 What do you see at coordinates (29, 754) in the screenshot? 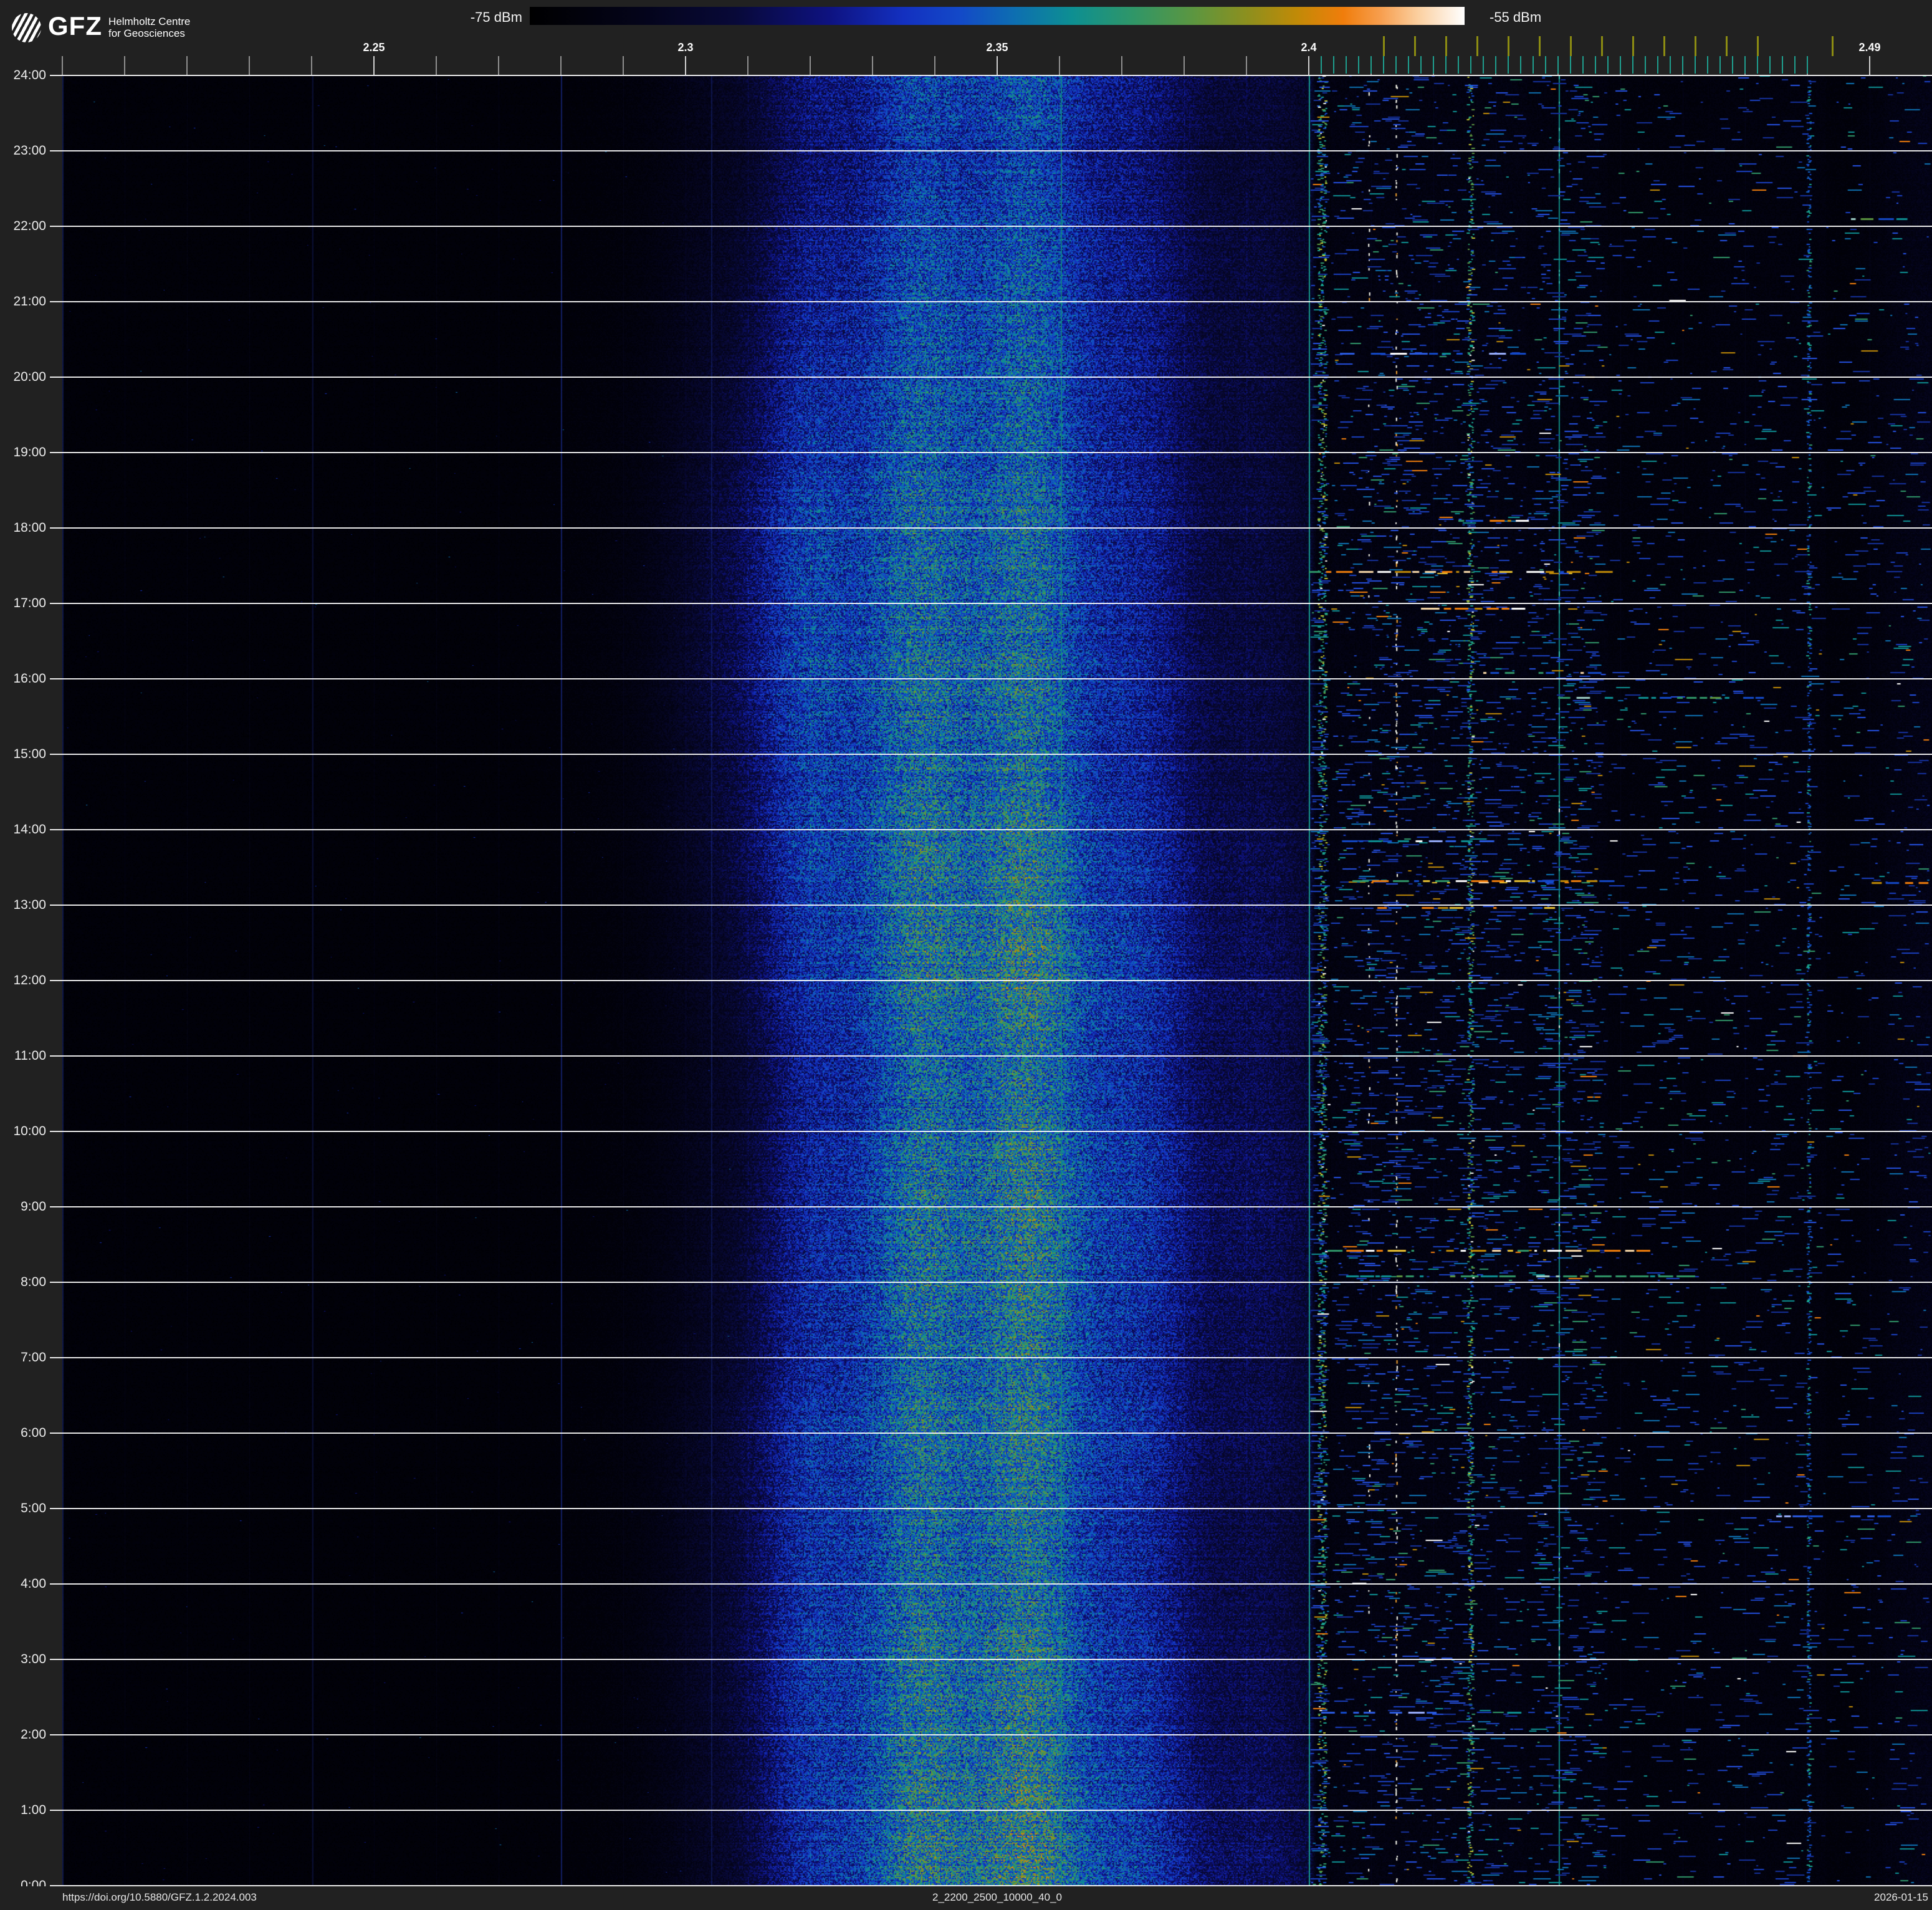
I see `time-label: 15:00` at bounding box center [29, 754].